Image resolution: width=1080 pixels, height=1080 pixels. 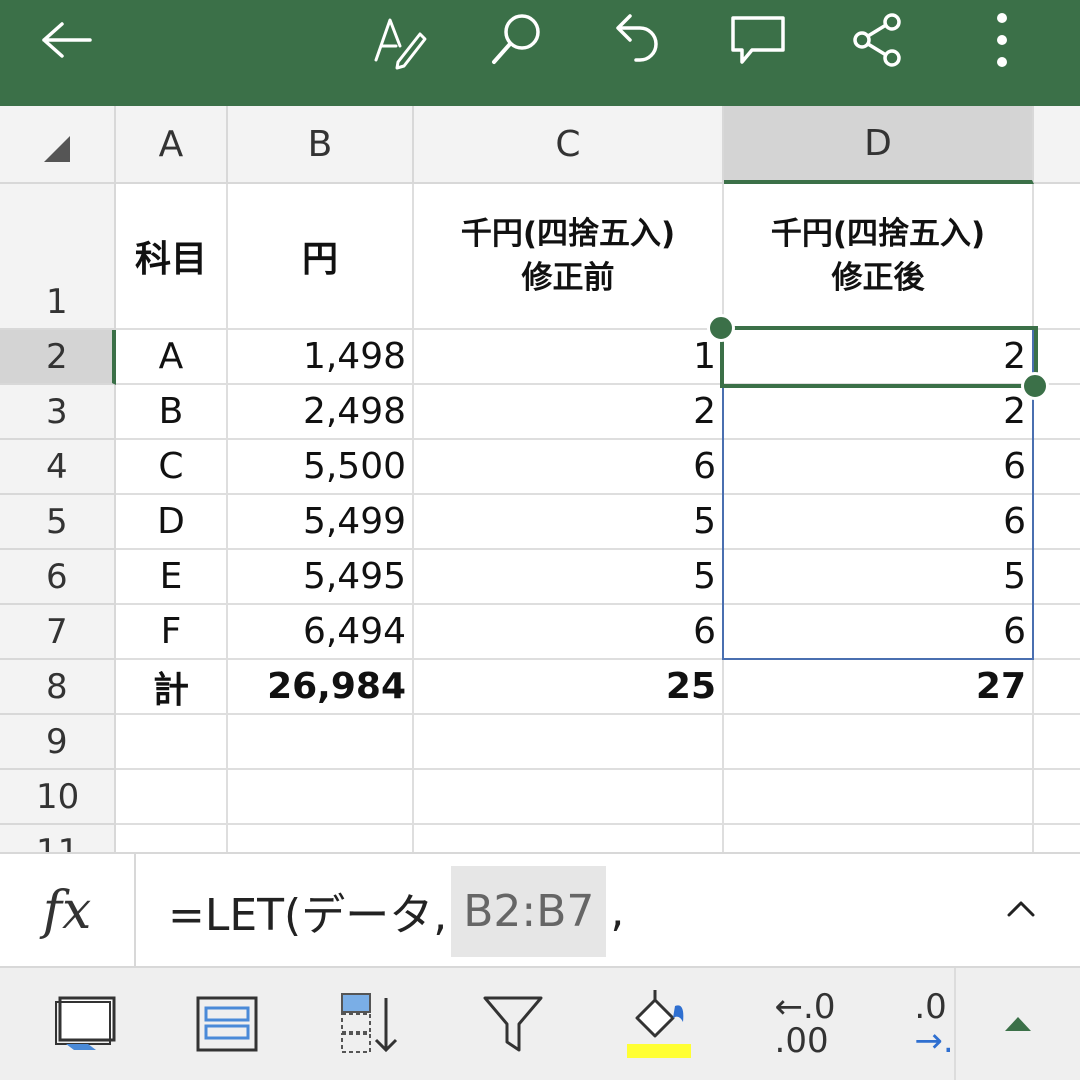 I want to click on row-header-4: 4, so click(x=58, y=467).